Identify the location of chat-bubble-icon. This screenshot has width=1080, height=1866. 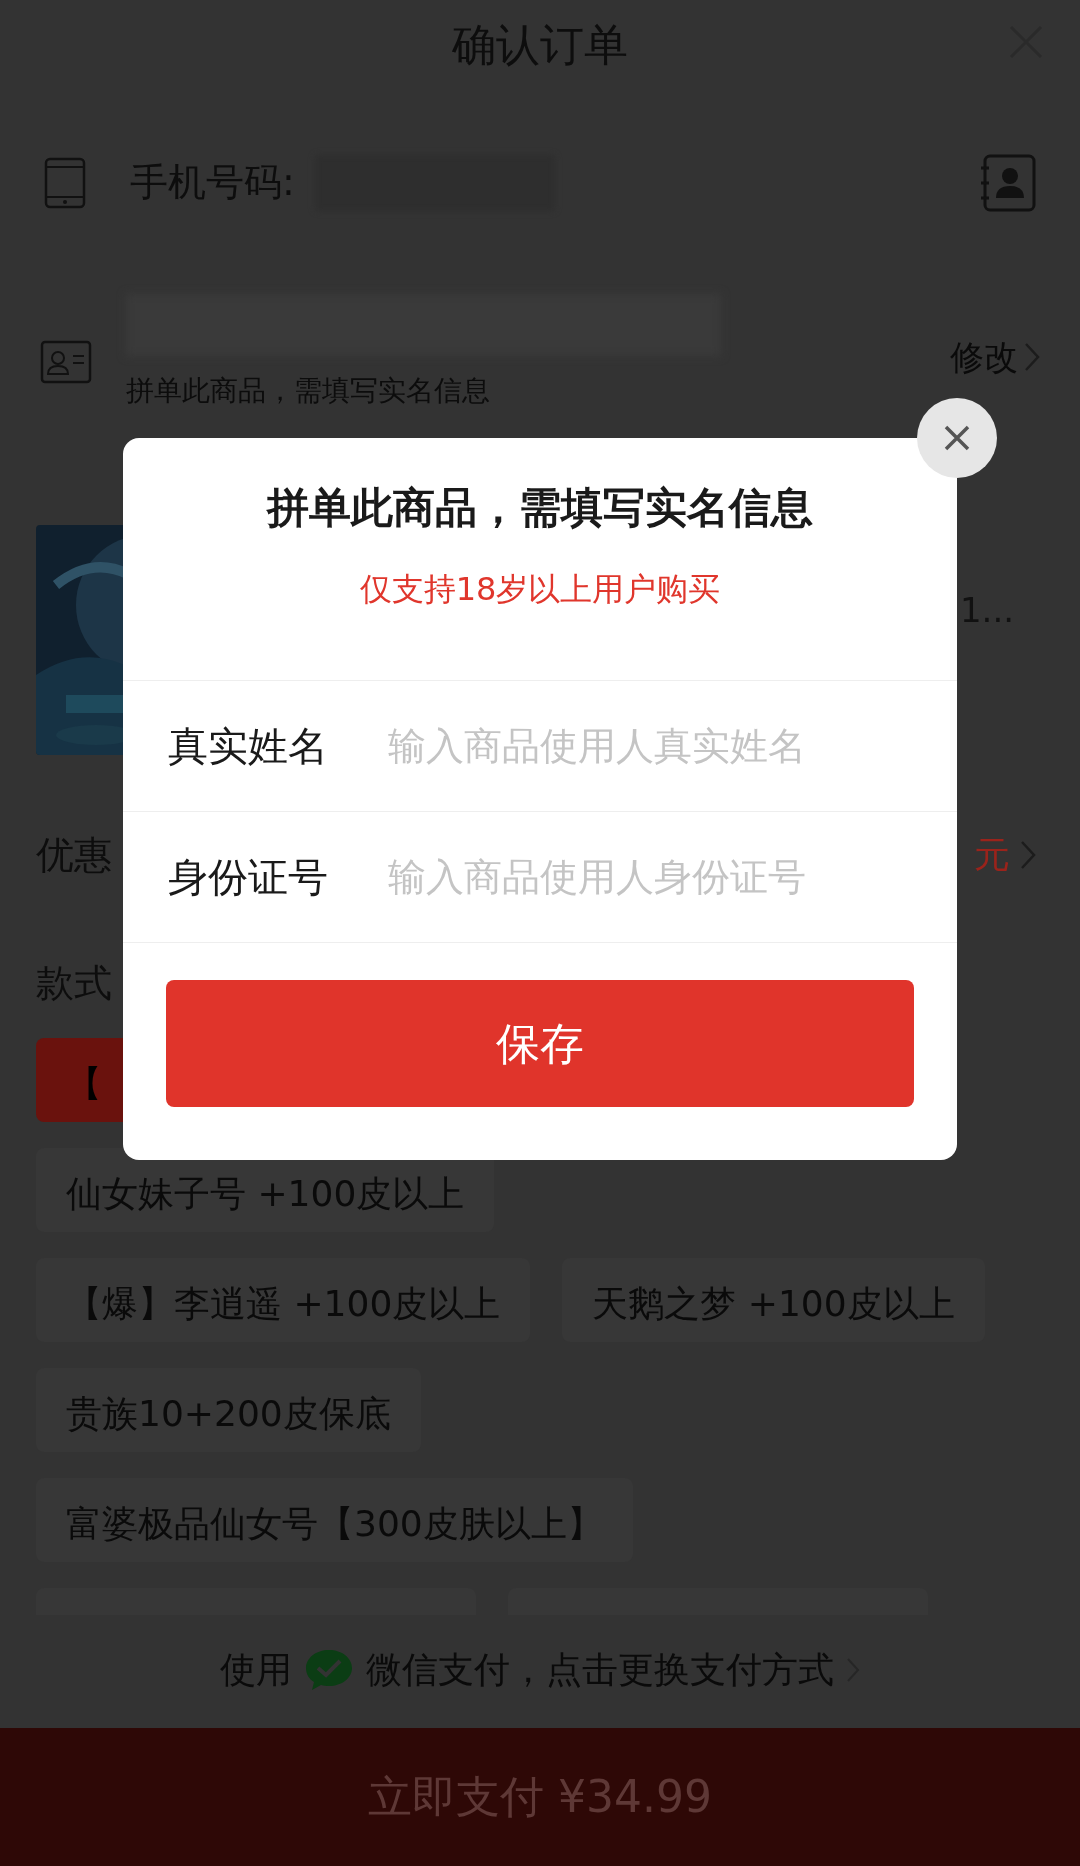
(329, 1670).